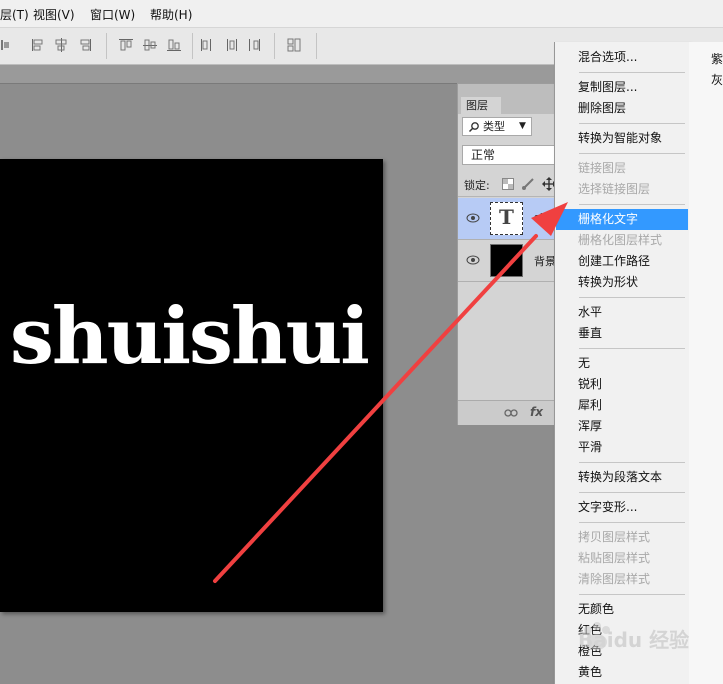 The height and width of the screenshot is (684, 723). Describe the element at coordinates (112, 14) in the screenshot. I see `menu-window: 窗口(W)` at that location.